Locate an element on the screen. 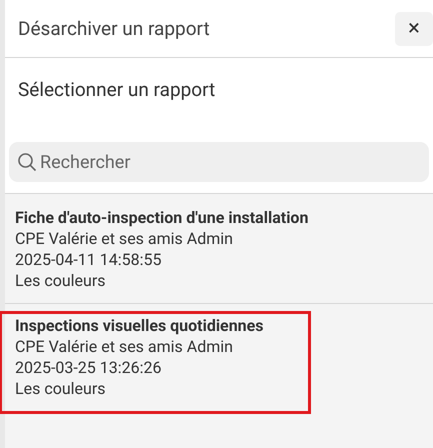 The height and width of the screenshot is (448, 433). search-field: Rechercher is located at coordinates (219, 162).